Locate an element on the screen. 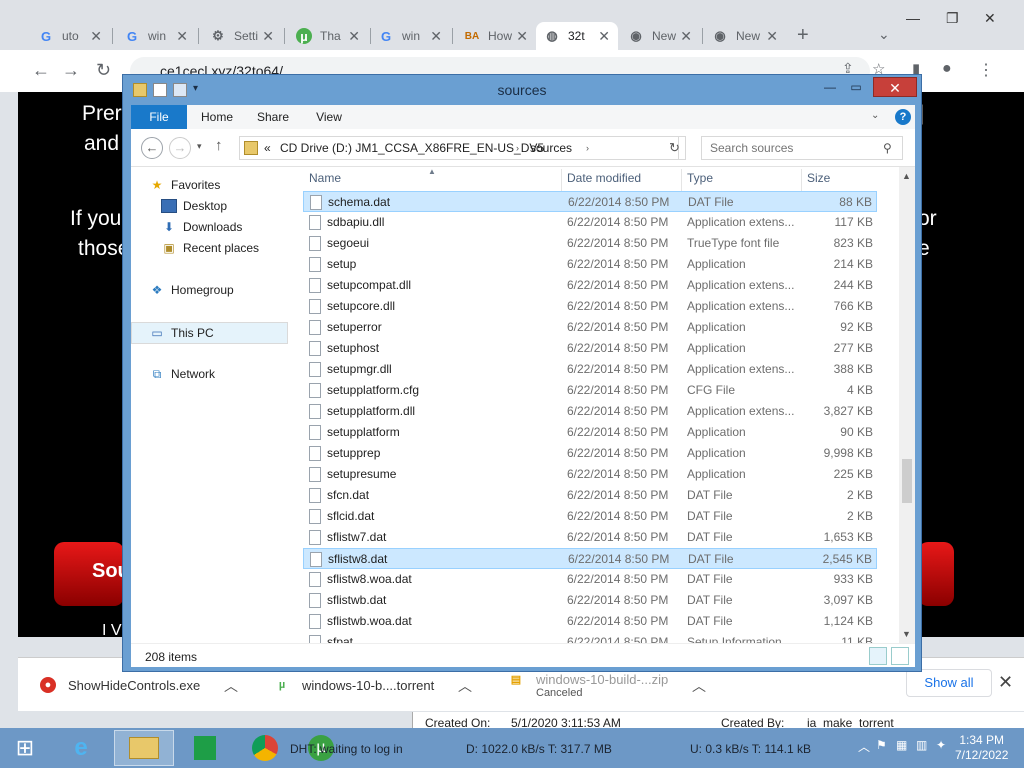  tray-chevron-icon: ︿ is located at coordinates (864, 746).